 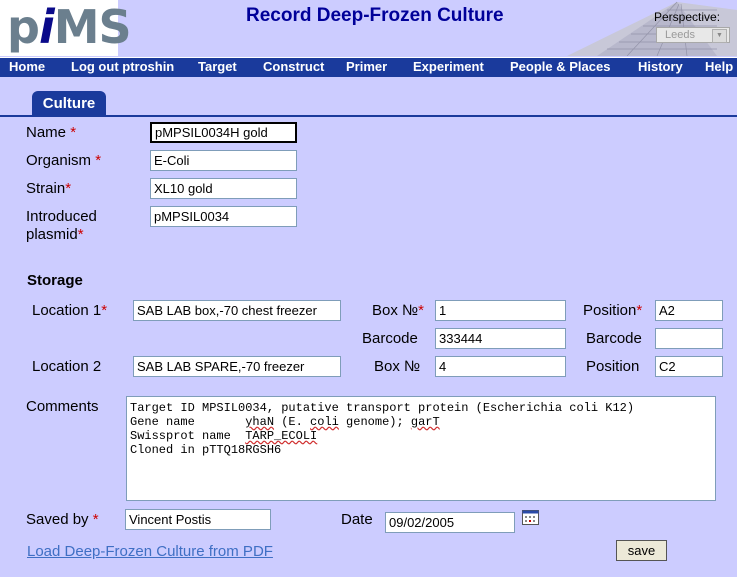 I want to click on save-button: save, so click(x=641, y=550).